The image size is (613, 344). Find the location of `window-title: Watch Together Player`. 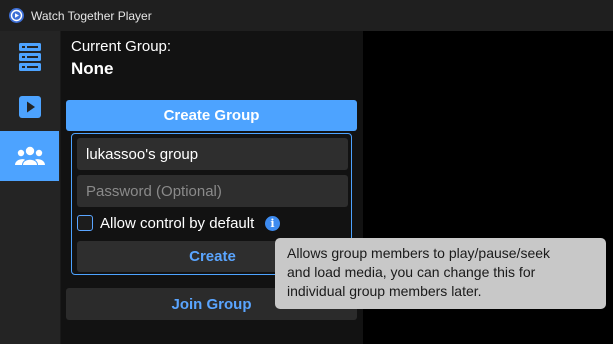

window-title: Watch Together Player is located at coordinates (91, 16).